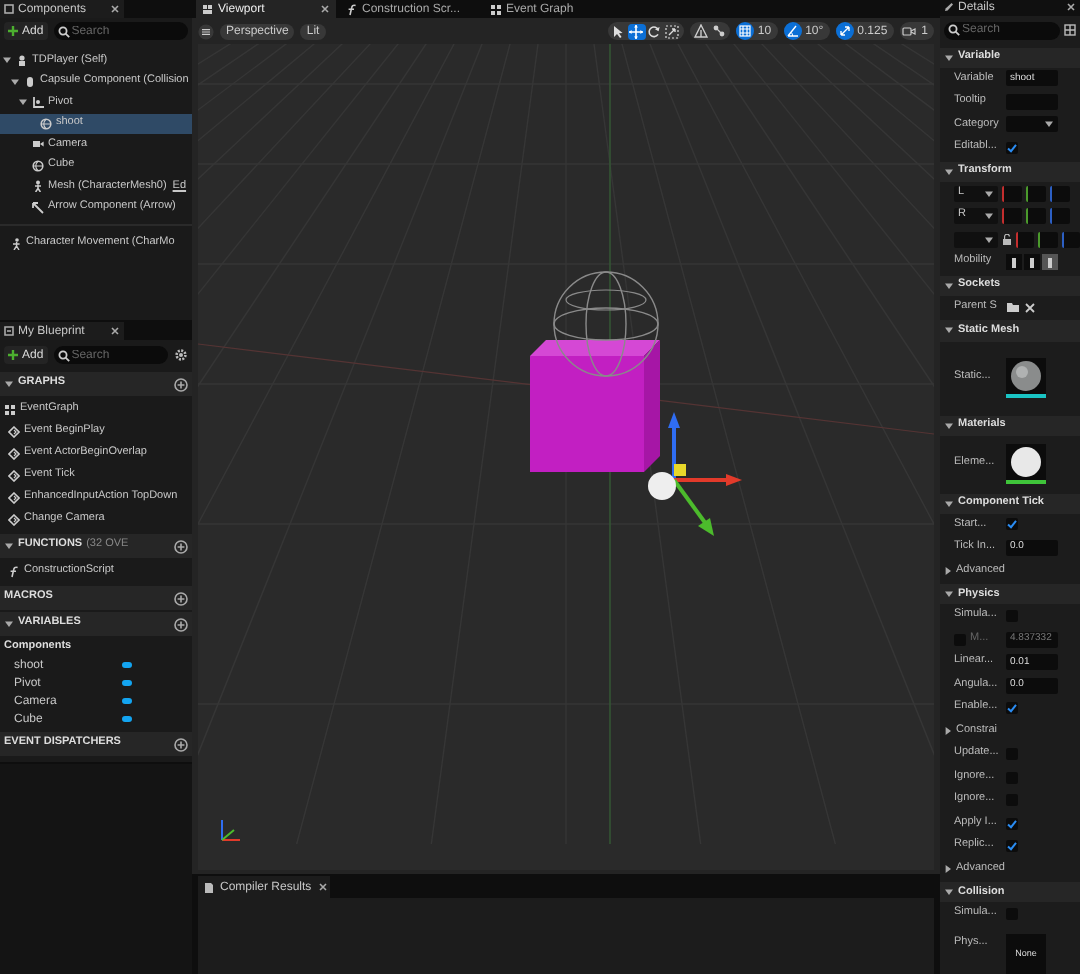 This screenshot has width=1080, height=974. What do you see at coordinates (700, 31) in the screenshot?
I see `triangle-icon` at bounding box center [700, 31].